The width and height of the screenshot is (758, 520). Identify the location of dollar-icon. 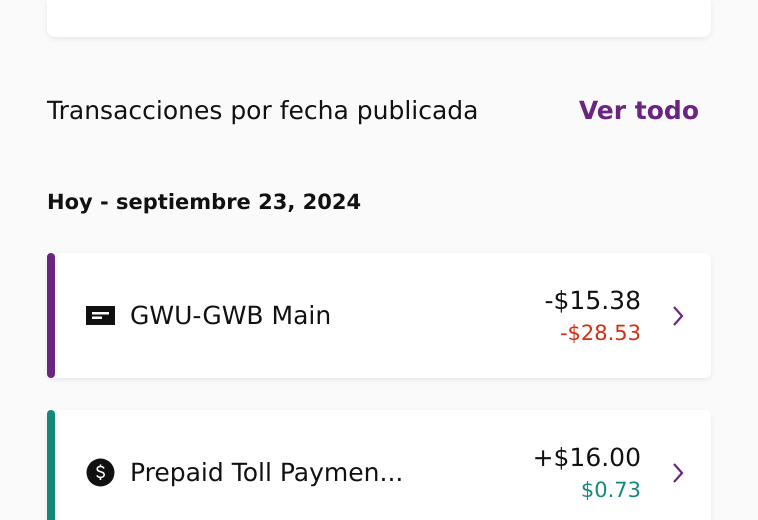
(100, 472).